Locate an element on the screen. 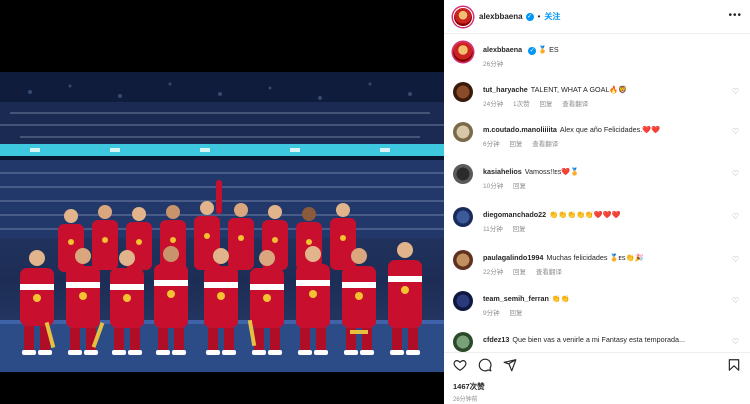 The image size is (750, 404). comment-text: team_semih_ferran 👏👏 is located at coordinates (608, 299).